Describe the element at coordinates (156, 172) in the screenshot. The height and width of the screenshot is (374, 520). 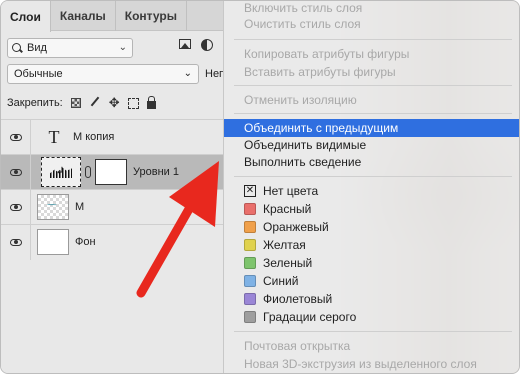
I see `layer-name: Уровни 1` at that location.